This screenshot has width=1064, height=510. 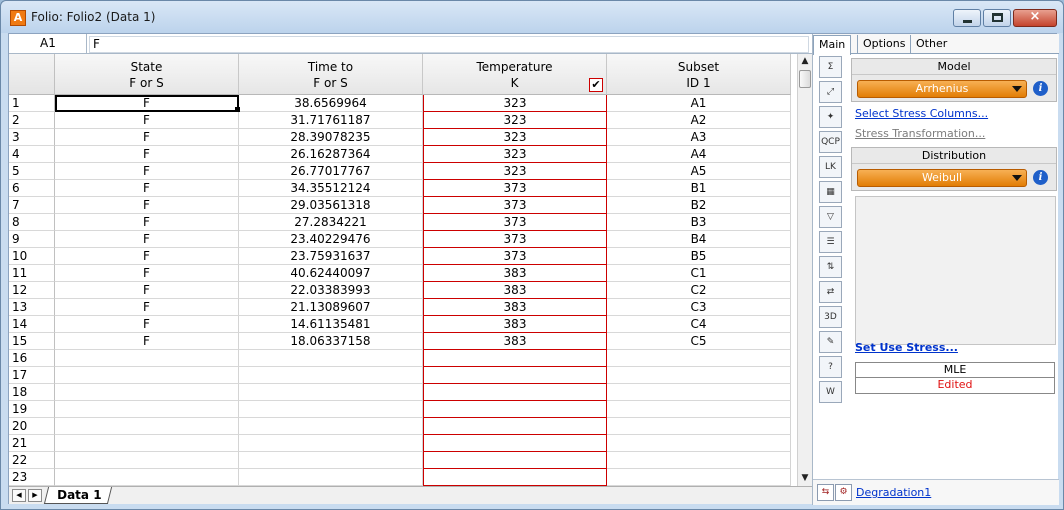 What do you see at coordinates (331, 103) in the screenshot?
I see `cell-time: 38.6569964` at bounding box center [331, 103].